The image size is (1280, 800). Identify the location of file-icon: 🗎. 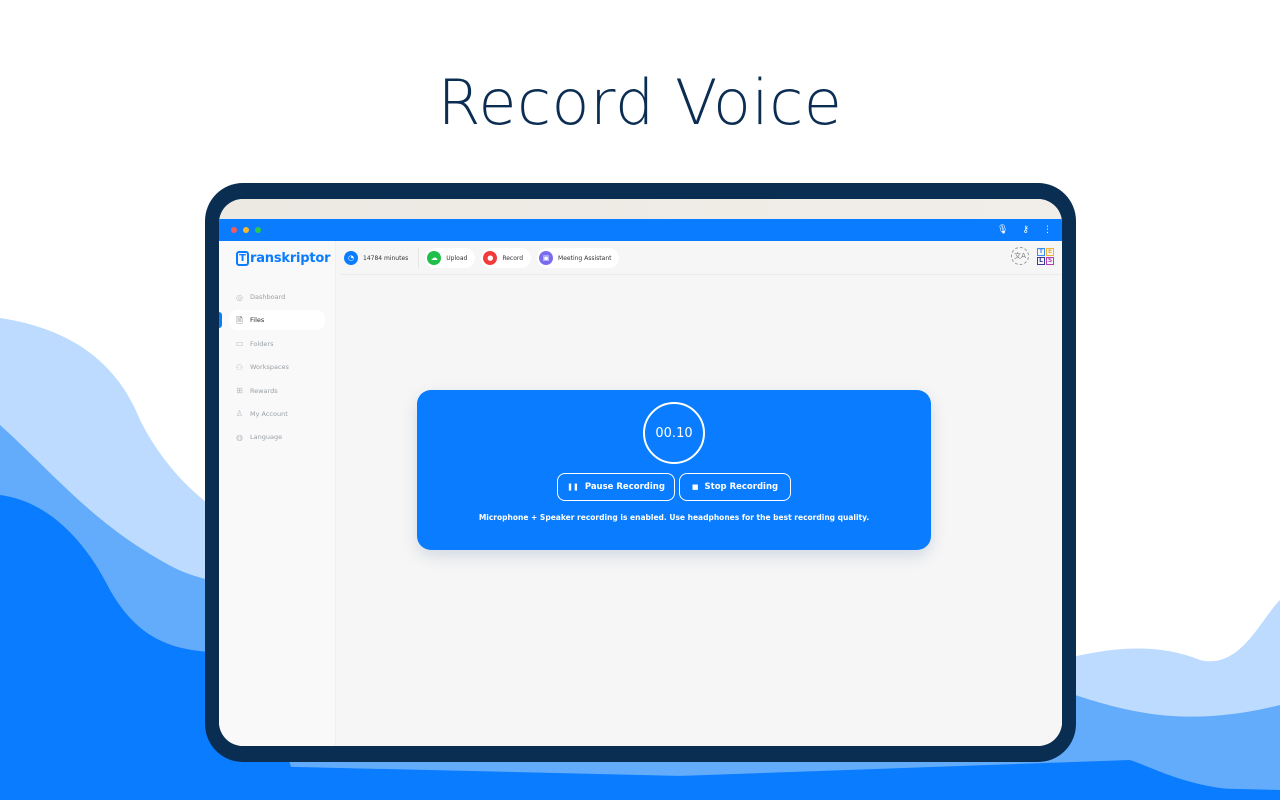
(239, 320).